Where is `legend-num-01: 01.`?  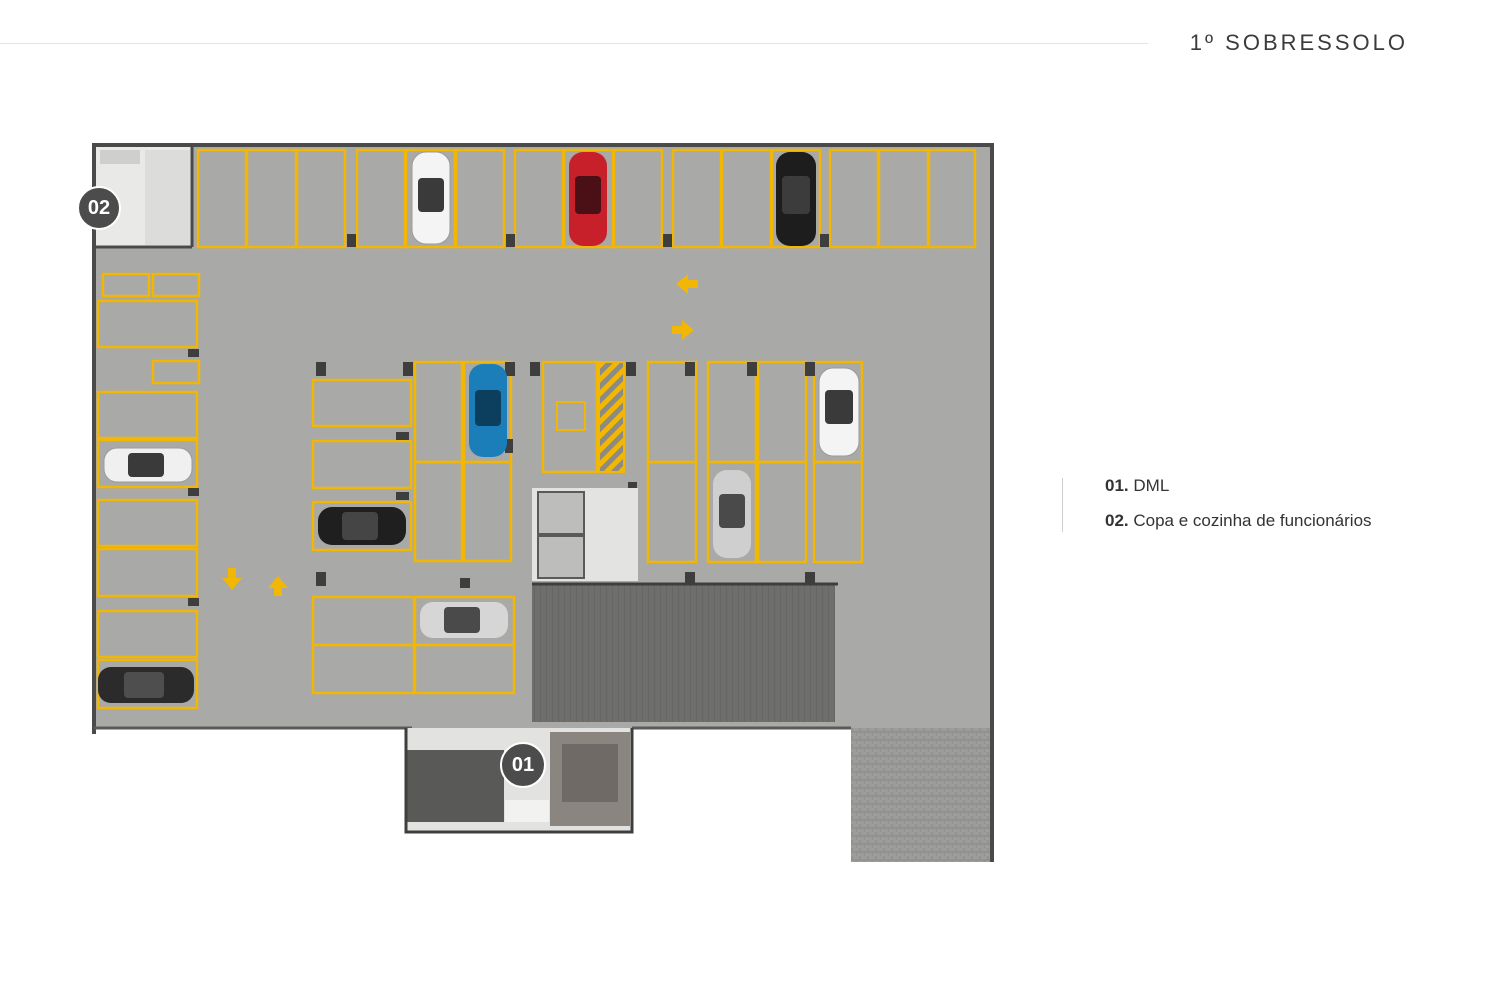
legend-num-01: 01. is located at coordinates (1117, 485).